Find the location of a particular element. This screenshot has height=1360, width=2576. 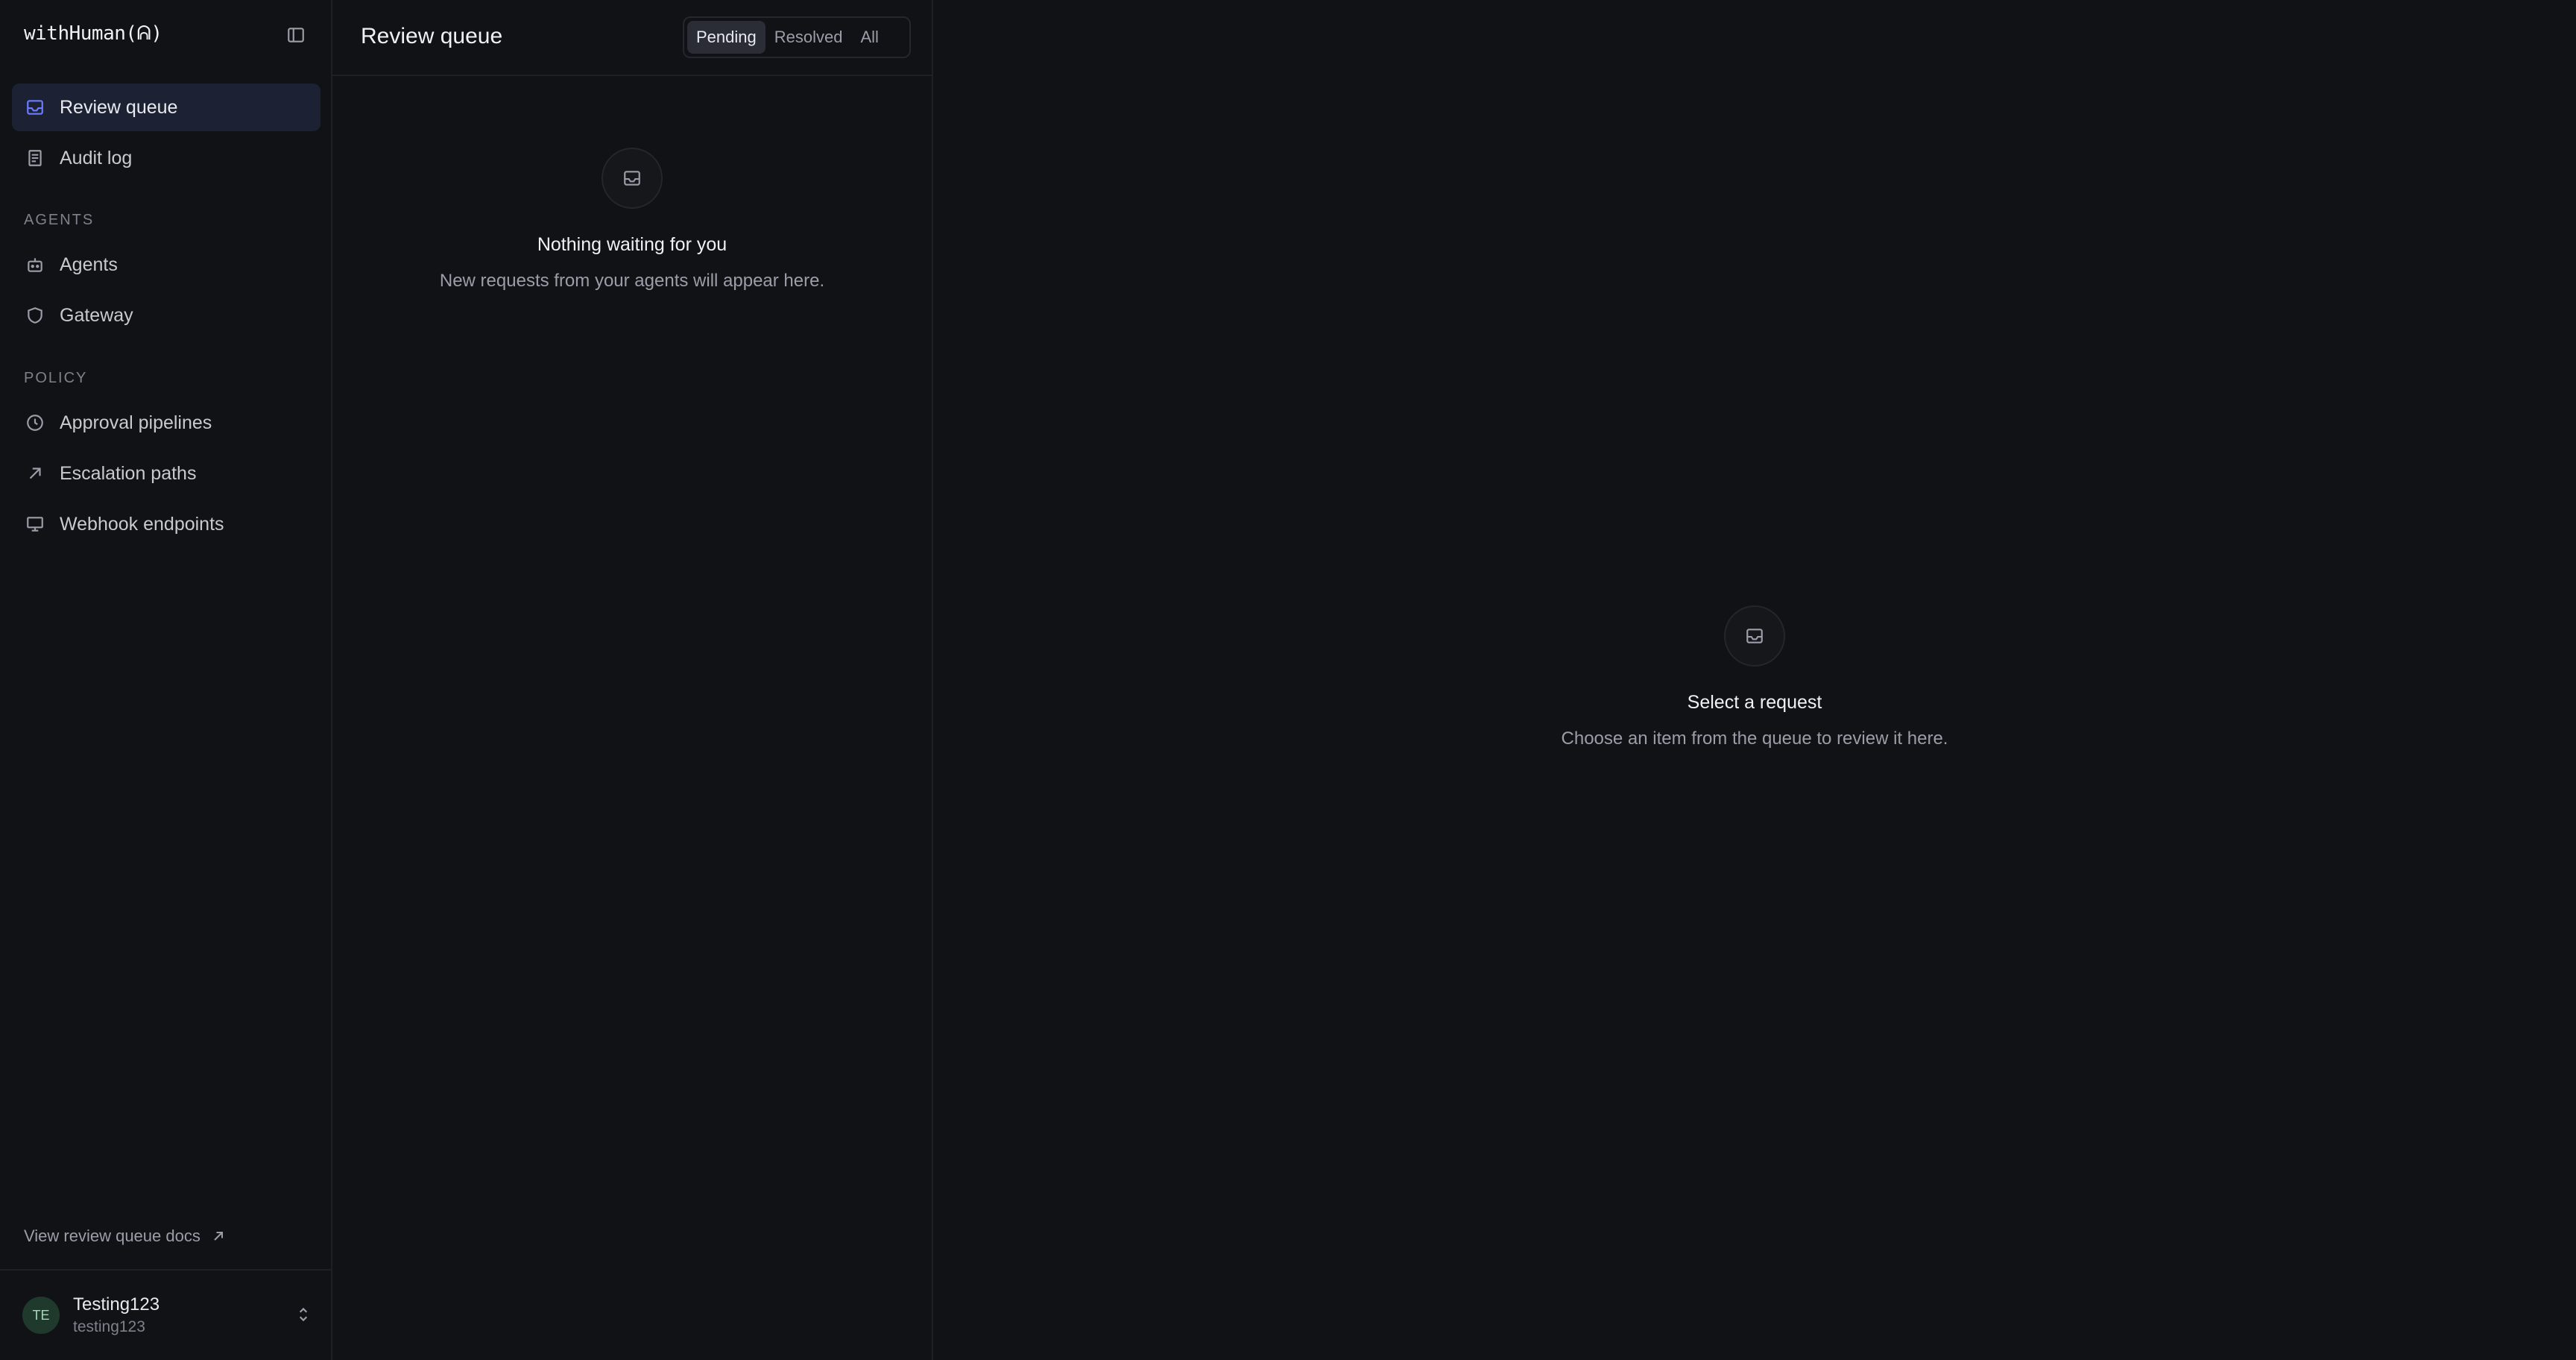

shield-icon is located at coordinates (35, 315).